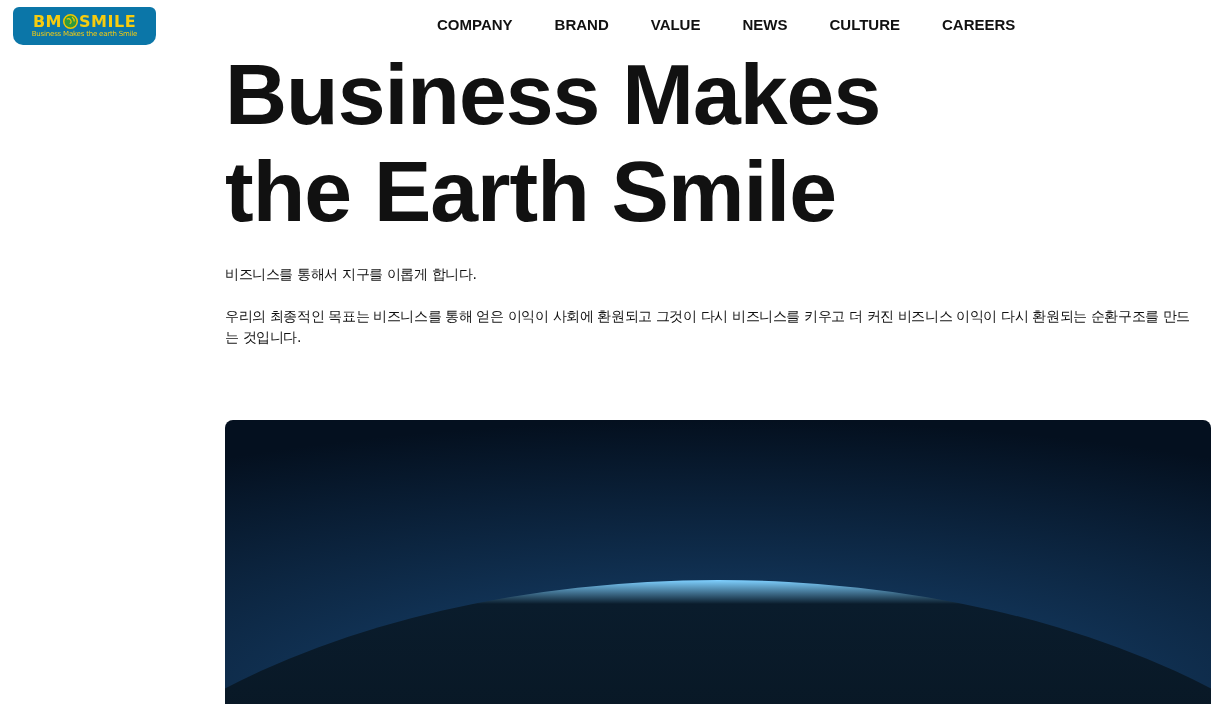 This screenshot has width=1215, height=709. What do you see at coordinates (675, 24) in the screenshot?
I see `nav-link: VALUE` at bounding box center [675, 24].